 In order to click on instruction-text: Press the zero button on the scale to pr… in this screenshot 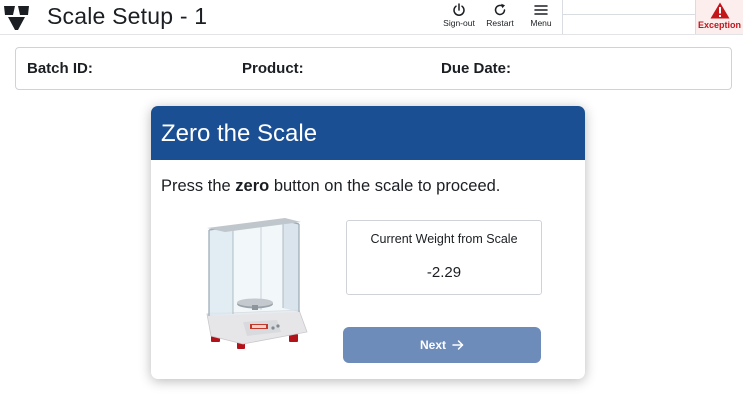, I will do `click(330, 186)`.